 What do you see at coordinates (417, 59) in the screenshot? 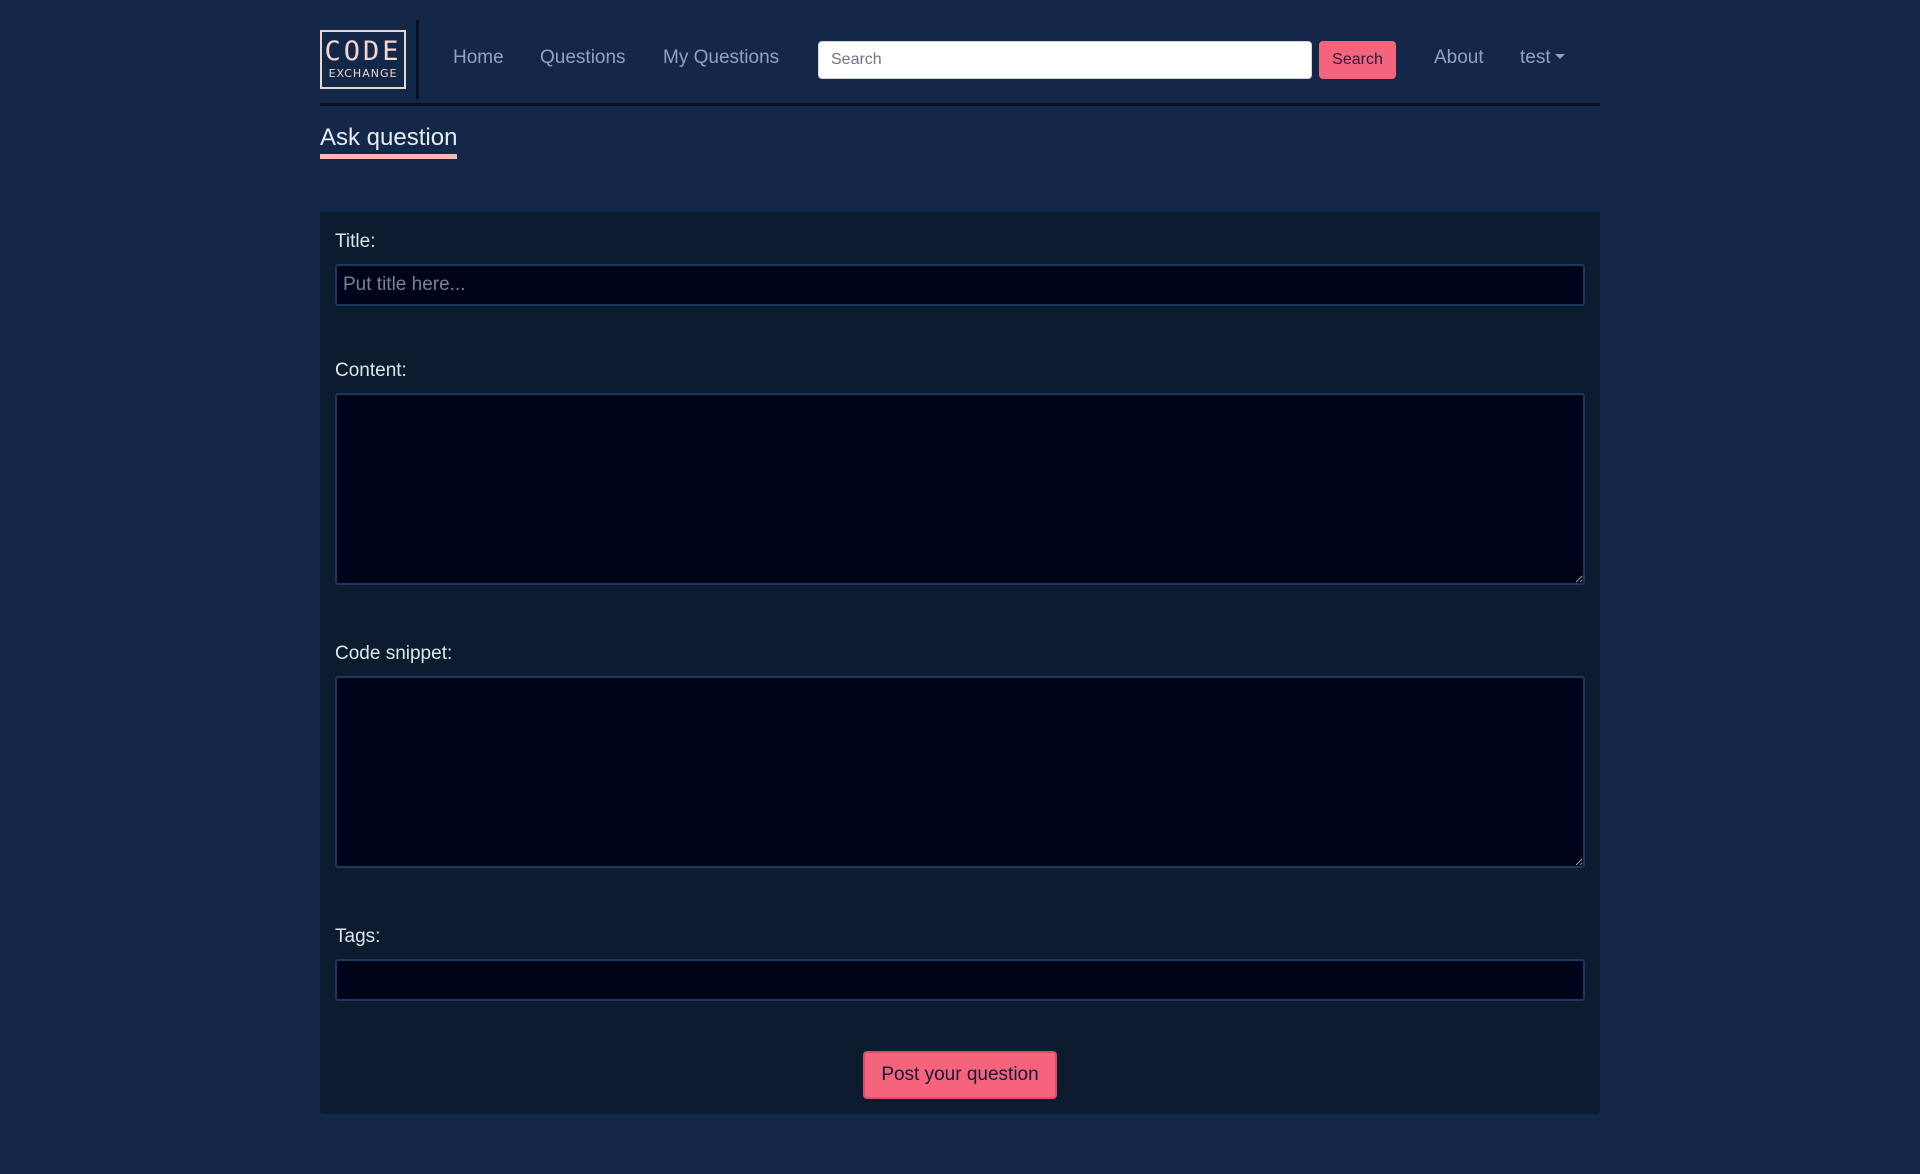
I see `logo-divider` at bounding box center [417, 59].